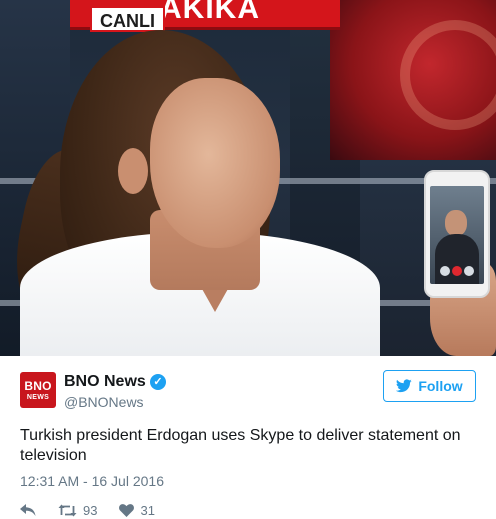  Describe the element at coordinates (469, 271) in the screenshot. I see `video-icon` at that location.